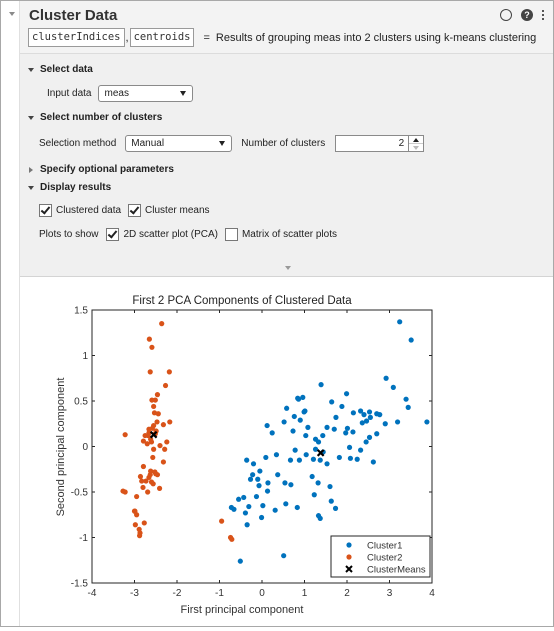 The height and width of the screenshot is (631, 554). What do you see at coordinates (527, 15) in the screenshot?
I see `help-icon: ?` at bounding box center [527, 15].